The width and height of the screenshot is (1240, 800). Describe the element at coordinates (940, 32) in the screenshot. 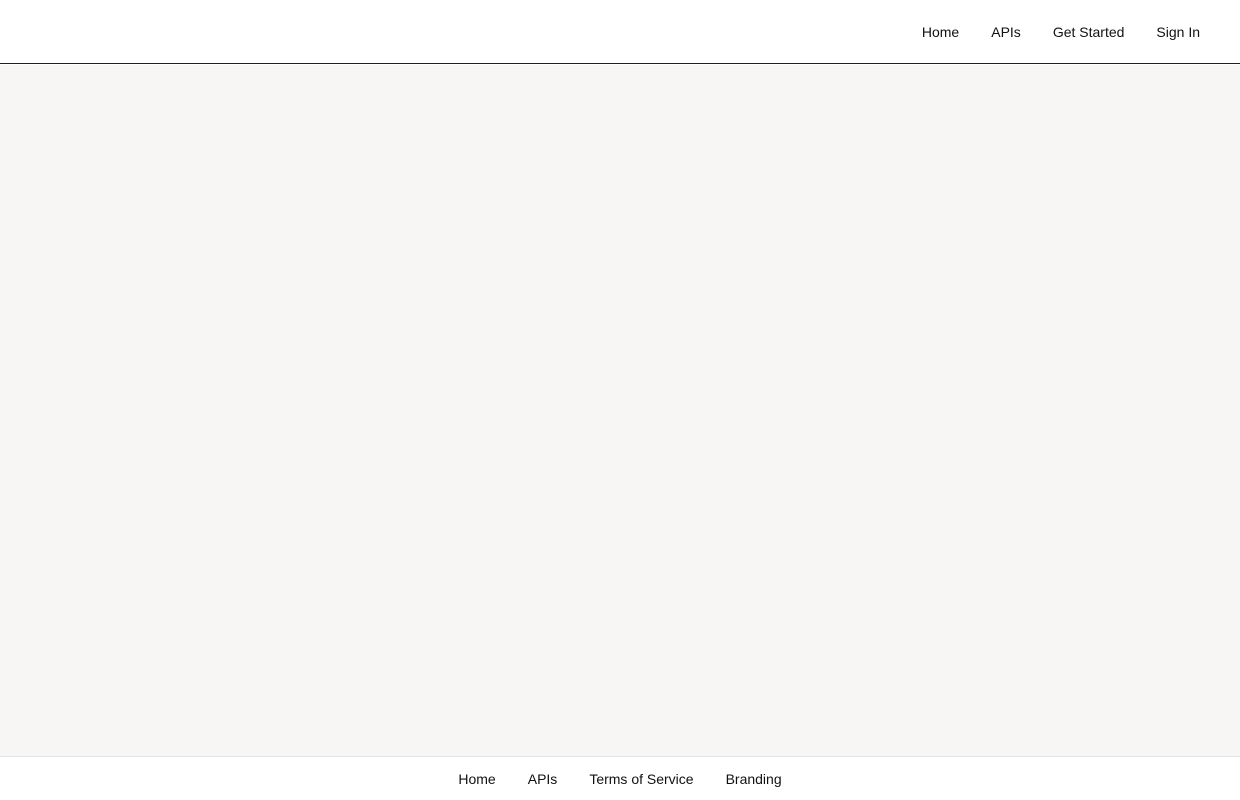

I see `nav-home-link: Home` at that location.